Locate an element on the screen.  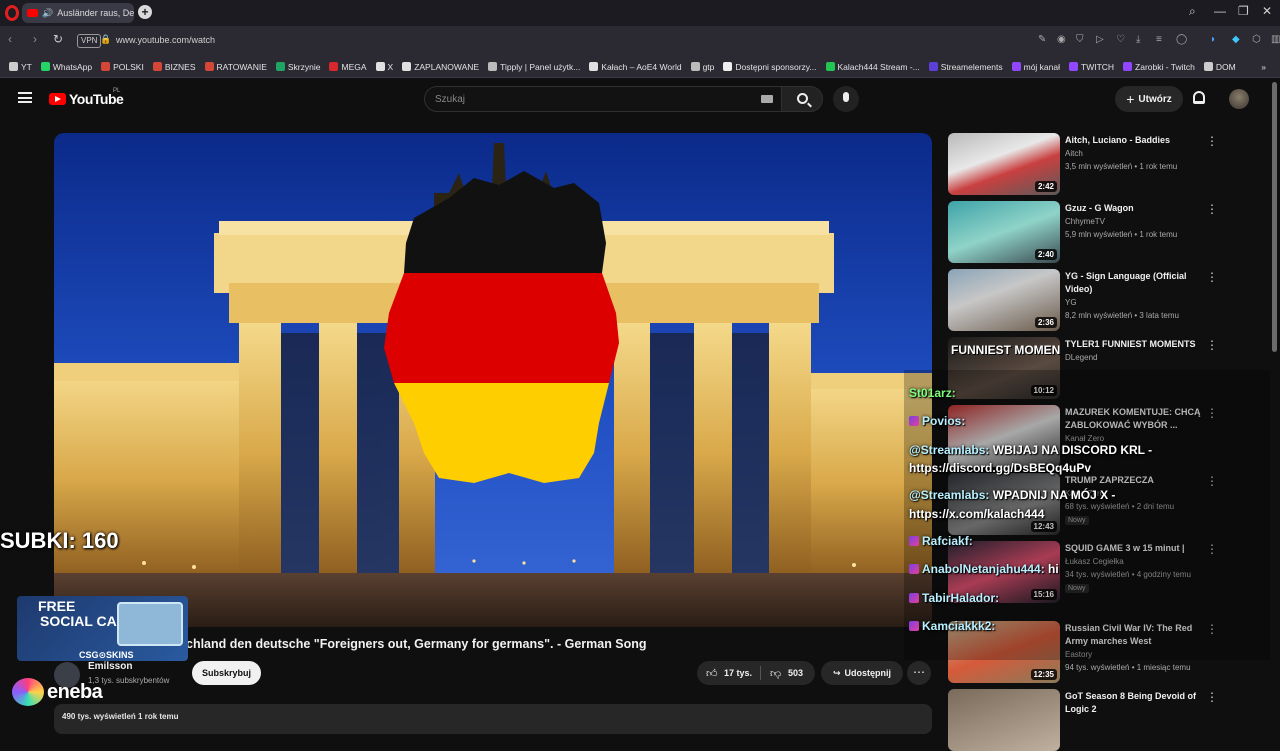
recommendation-title: GoT Season 8 Being Devoid of Logic 2 is located at coordinates (1135, 703).